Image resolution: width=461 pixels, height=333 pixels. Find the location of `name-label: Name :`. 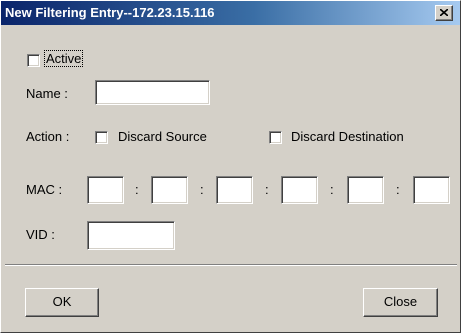

name-label: Name : is located at coordinates (47, 93).